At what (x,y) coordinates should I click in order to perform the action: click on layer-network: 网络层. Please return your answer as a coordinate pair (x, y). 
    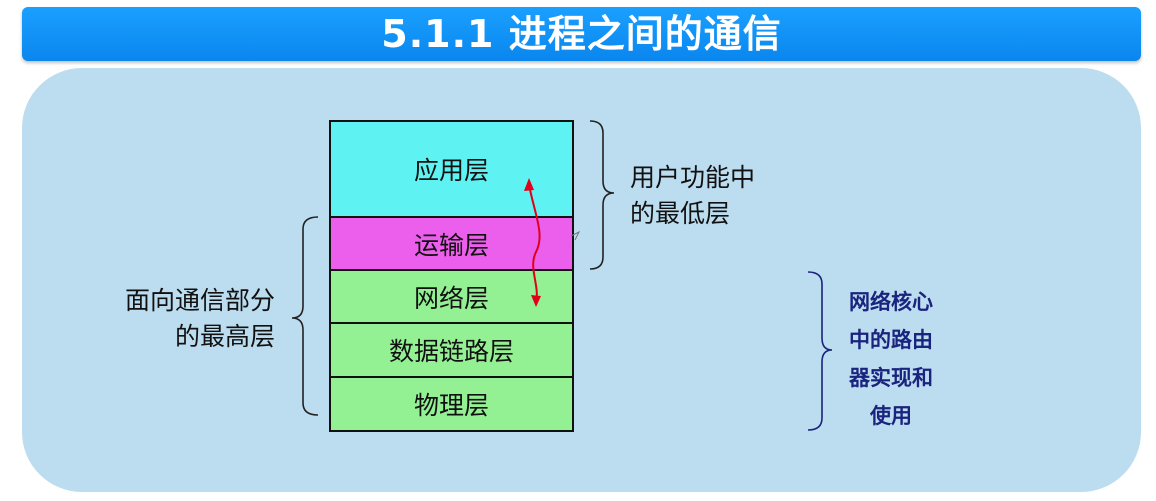
    Looking at the image, I should click on (451, 296).